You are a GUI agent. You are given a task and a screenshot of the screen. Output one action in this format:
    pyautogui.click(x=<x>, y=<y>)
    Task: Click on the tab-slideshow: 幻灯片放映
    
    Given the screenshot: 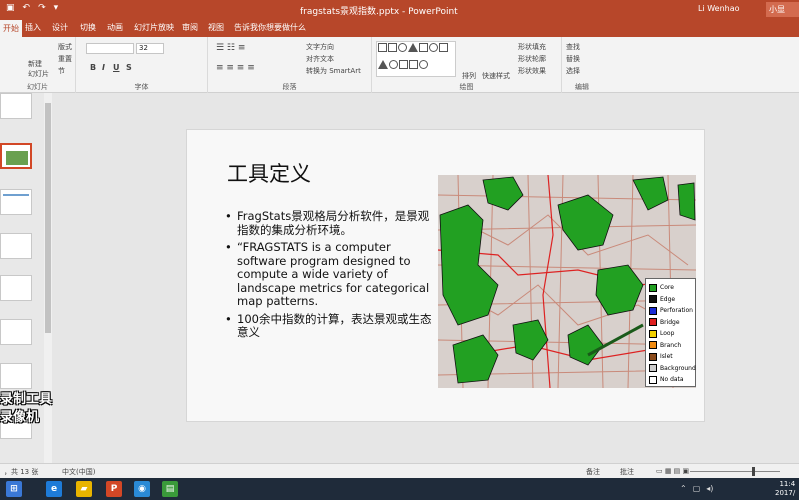 What is the action you would take?
    pyautogui.click(x=154, y=27)
    